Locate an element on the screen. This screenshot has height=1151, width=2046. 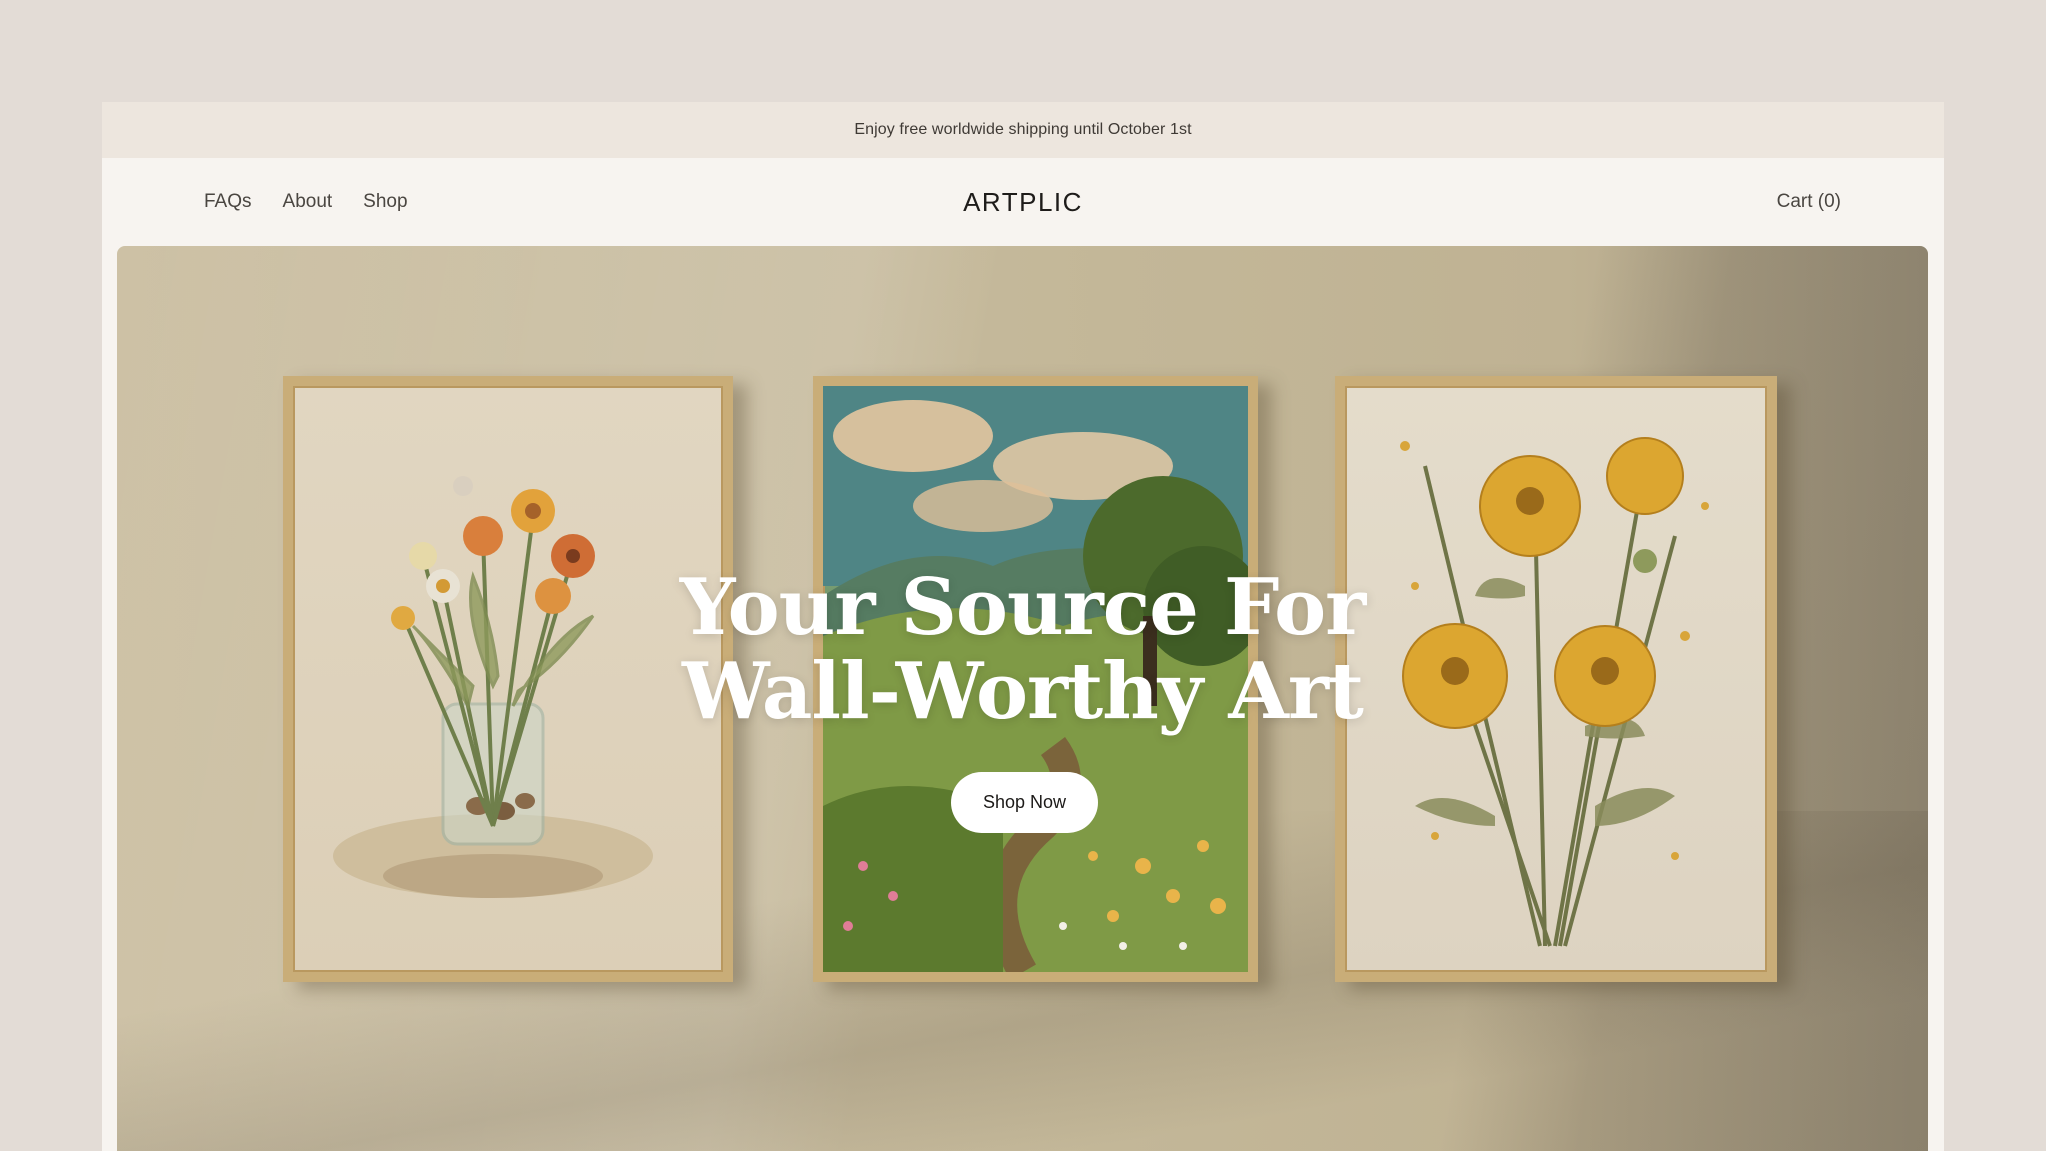
nav-link-faqs: FAQs is located at coordinates (228, 202).